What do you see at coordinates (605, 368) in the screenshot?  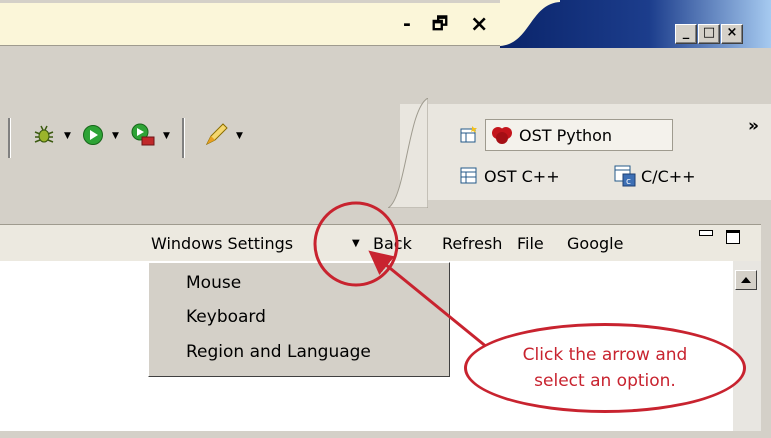 I see `callout-bubble: Click the arrow and select an option.` at bounding box center [605, 368].